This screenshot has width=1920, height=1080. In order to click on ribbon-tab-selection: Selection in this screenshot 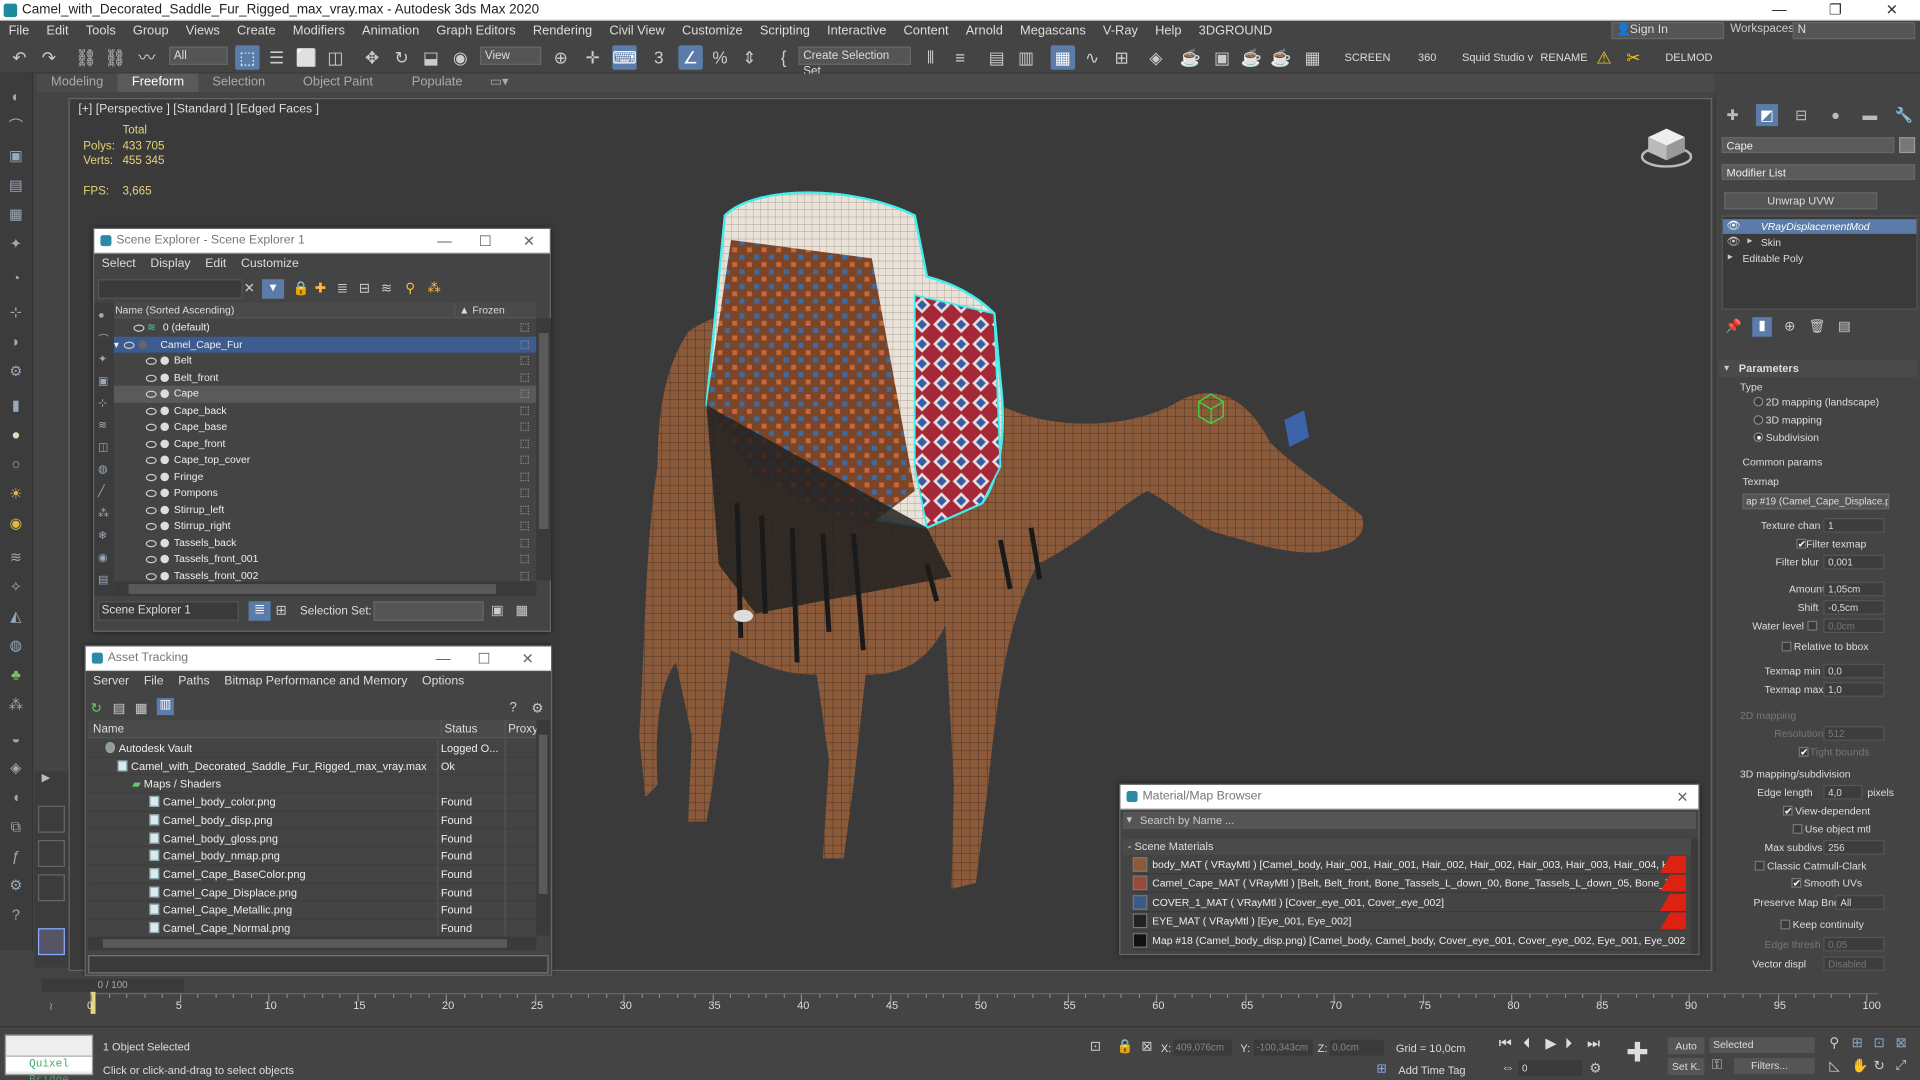, I will do `click(238, 82)`.